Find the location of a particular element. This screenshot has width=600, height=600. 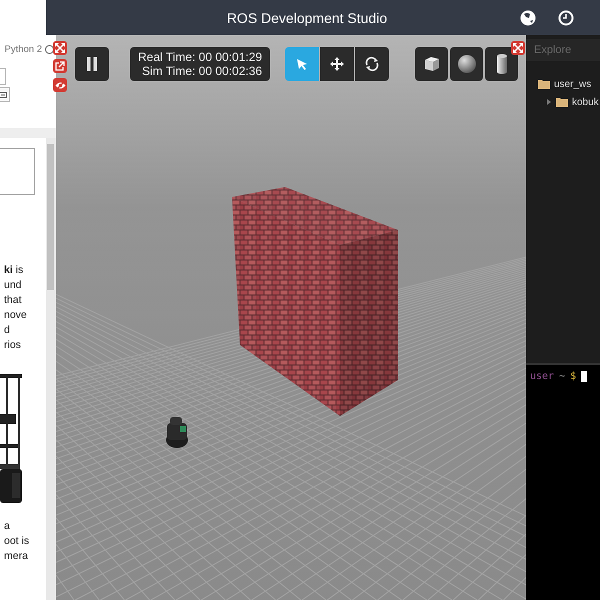

sphere-icon is located at coordinates (466, 64).